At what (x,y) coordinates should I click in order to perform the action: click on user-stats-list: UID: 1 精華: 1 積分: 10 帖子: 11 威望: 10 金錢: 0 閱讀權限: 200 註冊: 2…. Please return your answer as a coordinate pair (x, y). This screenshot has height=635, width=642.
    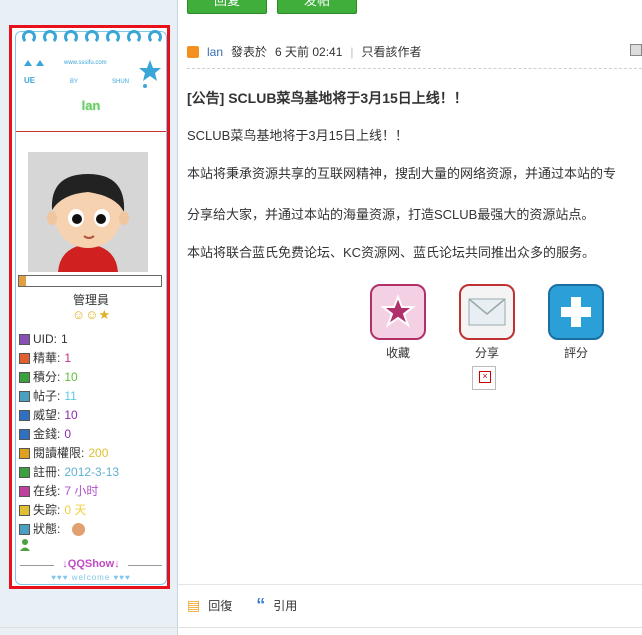
    Looking at the image, I should click on (92, 434).